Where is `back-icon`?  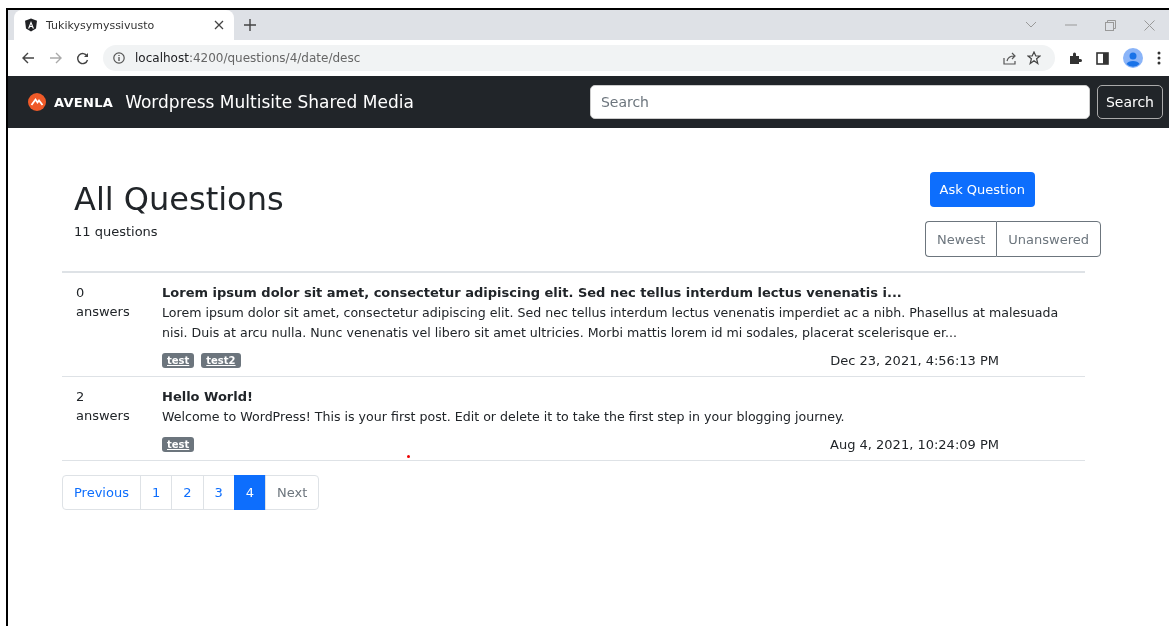 back-icon is located at coordinates (28, 58).